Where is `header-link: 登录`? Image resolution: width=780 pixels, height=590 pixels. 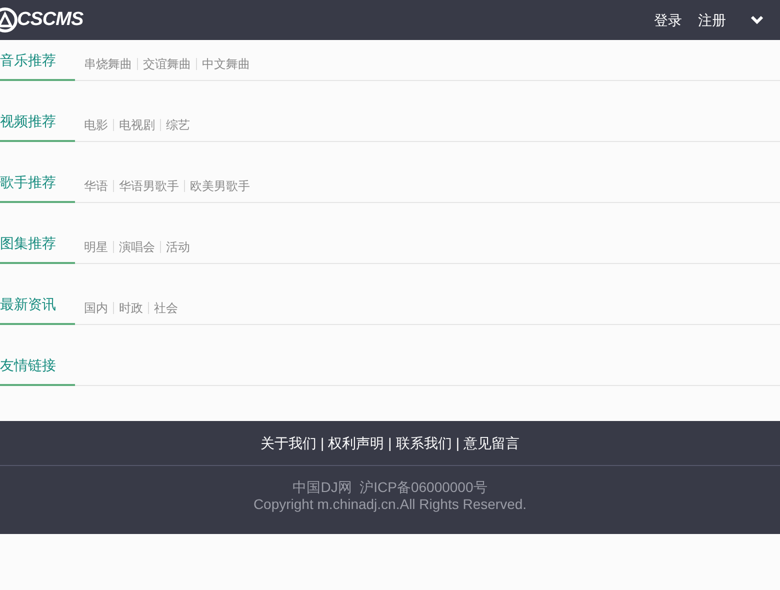
header-link: 登录 is located at coordinates (668, 20).